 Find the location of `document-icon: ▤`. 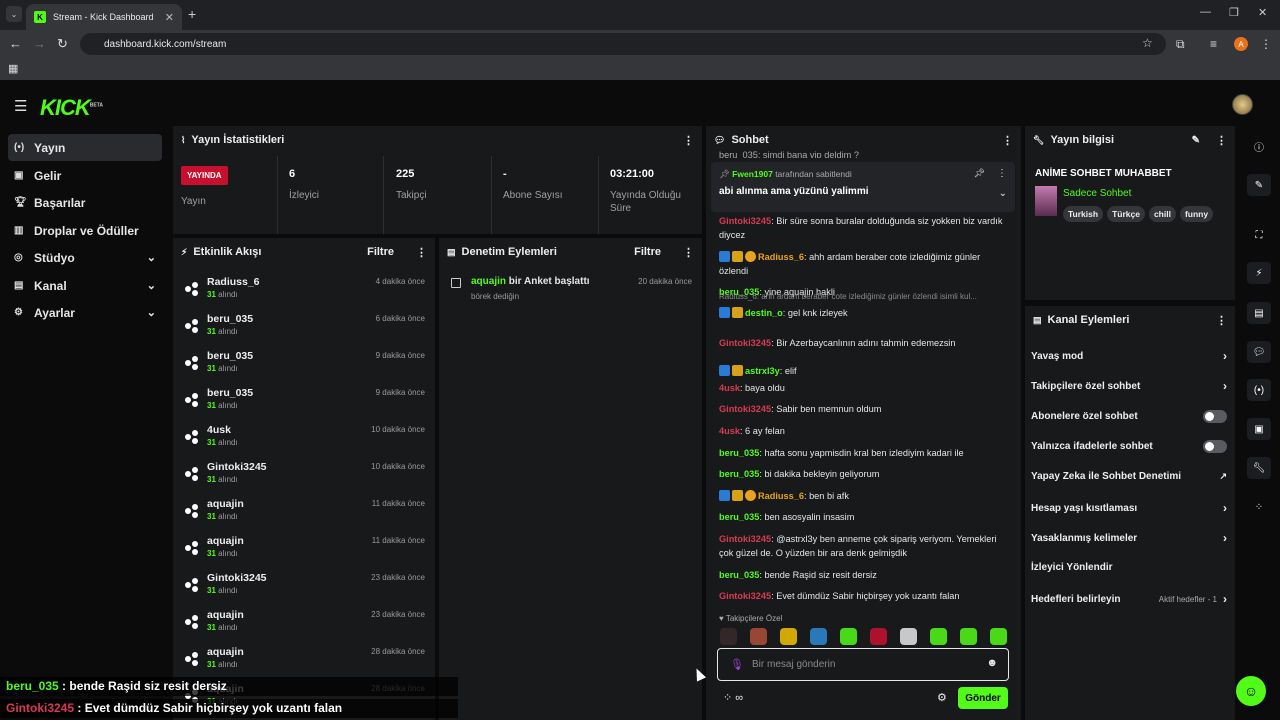

document-icon: ▤ is located at coordinates (1259, 313).